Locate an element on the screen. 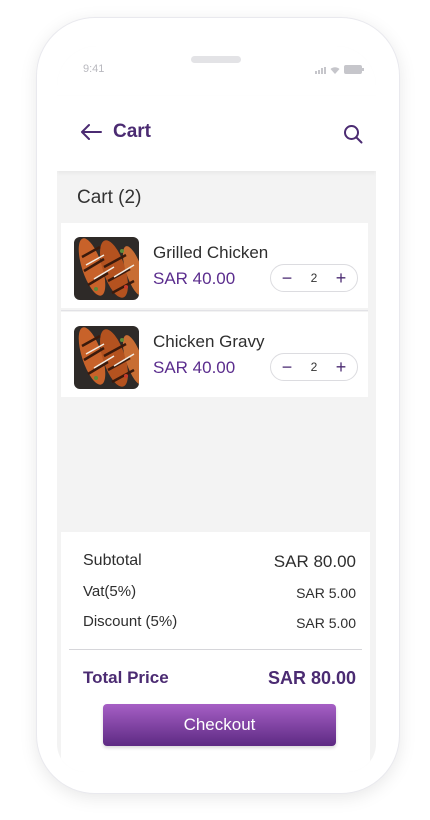  status-bar: 9:41 is located at coordinates (216, 71).